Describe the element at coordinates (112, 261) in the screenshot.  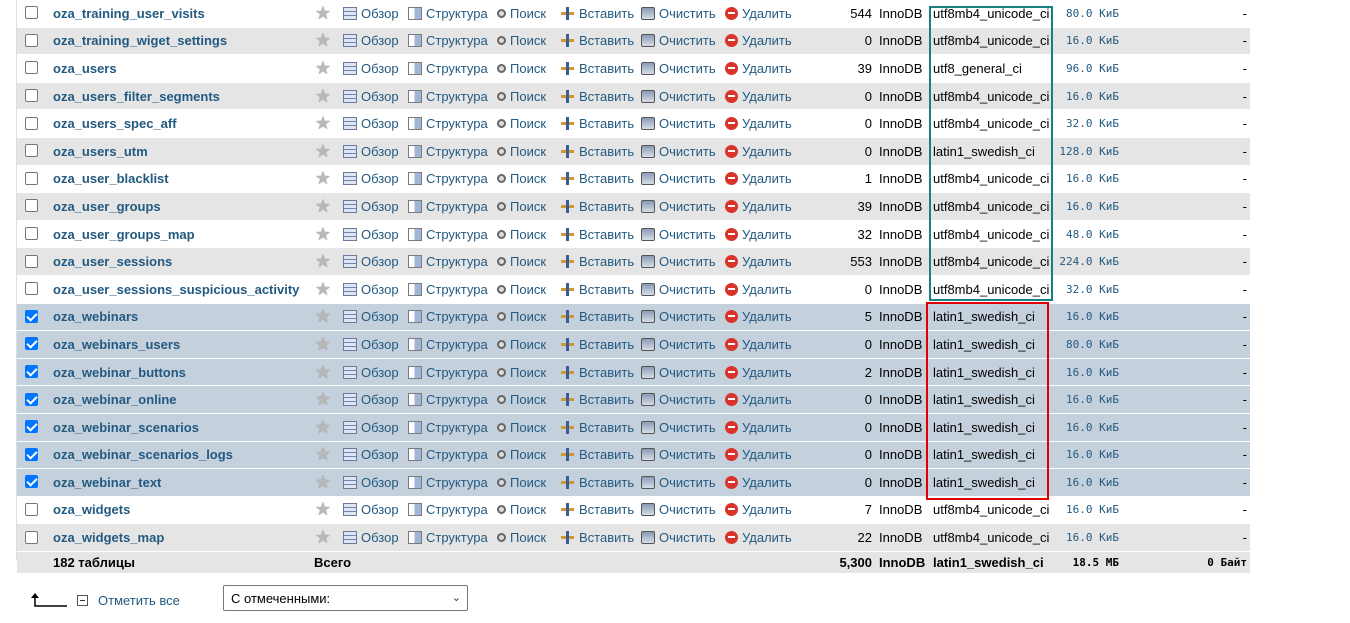
I see `table-name-link: oza_user_sessions` at that location.